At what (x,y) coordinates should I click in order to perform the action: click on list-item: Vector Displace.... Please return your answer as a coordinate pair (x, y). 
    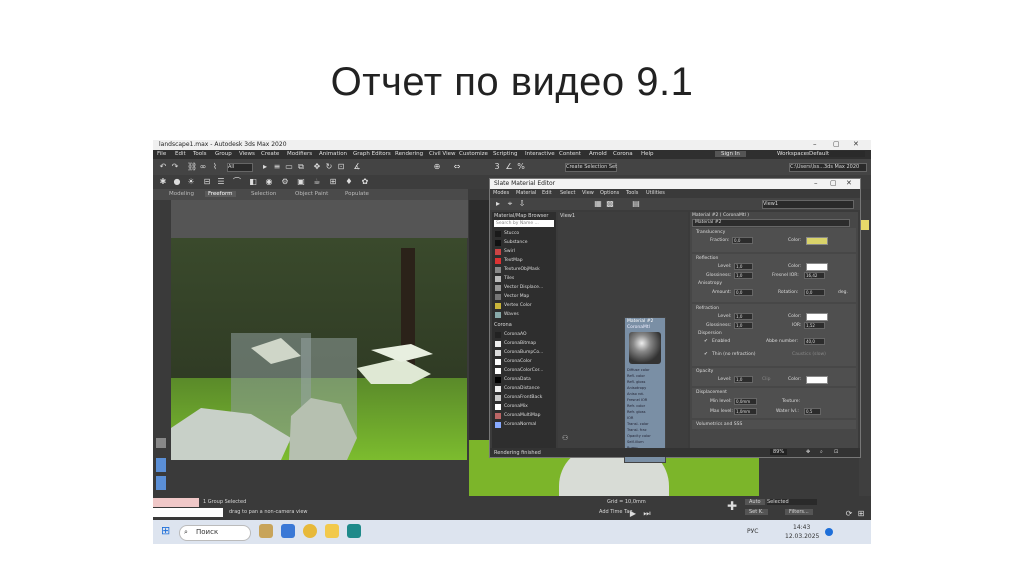
    Looking at the image, I should click on (524, 288).